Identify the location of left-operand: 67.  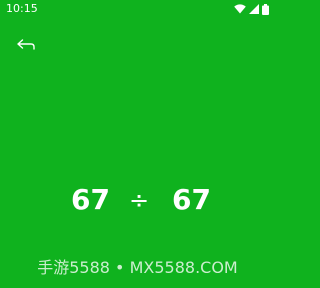
(90, 199).